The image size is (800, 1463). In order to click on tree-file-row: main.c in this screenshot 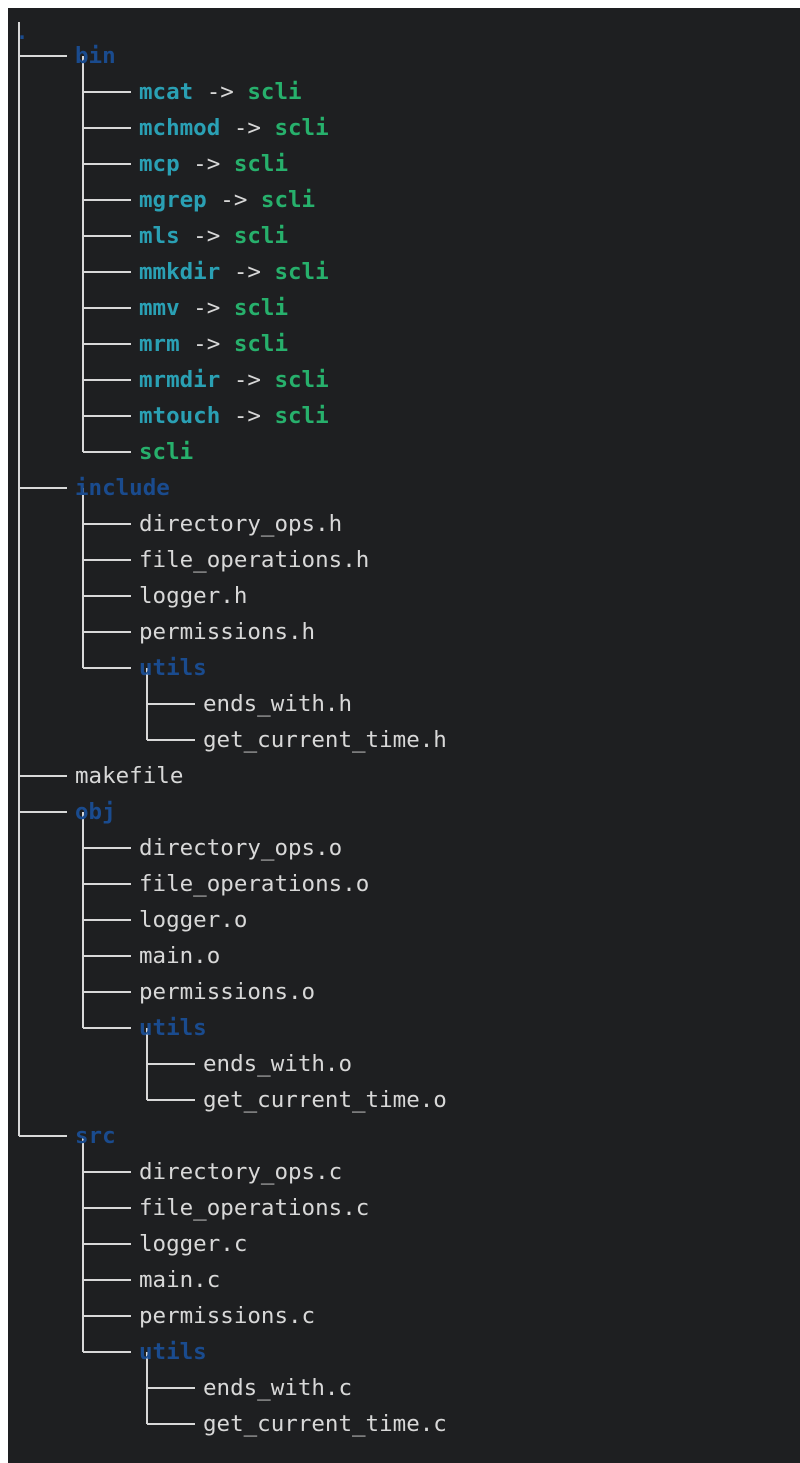, I will do `click(179, 1280)`.